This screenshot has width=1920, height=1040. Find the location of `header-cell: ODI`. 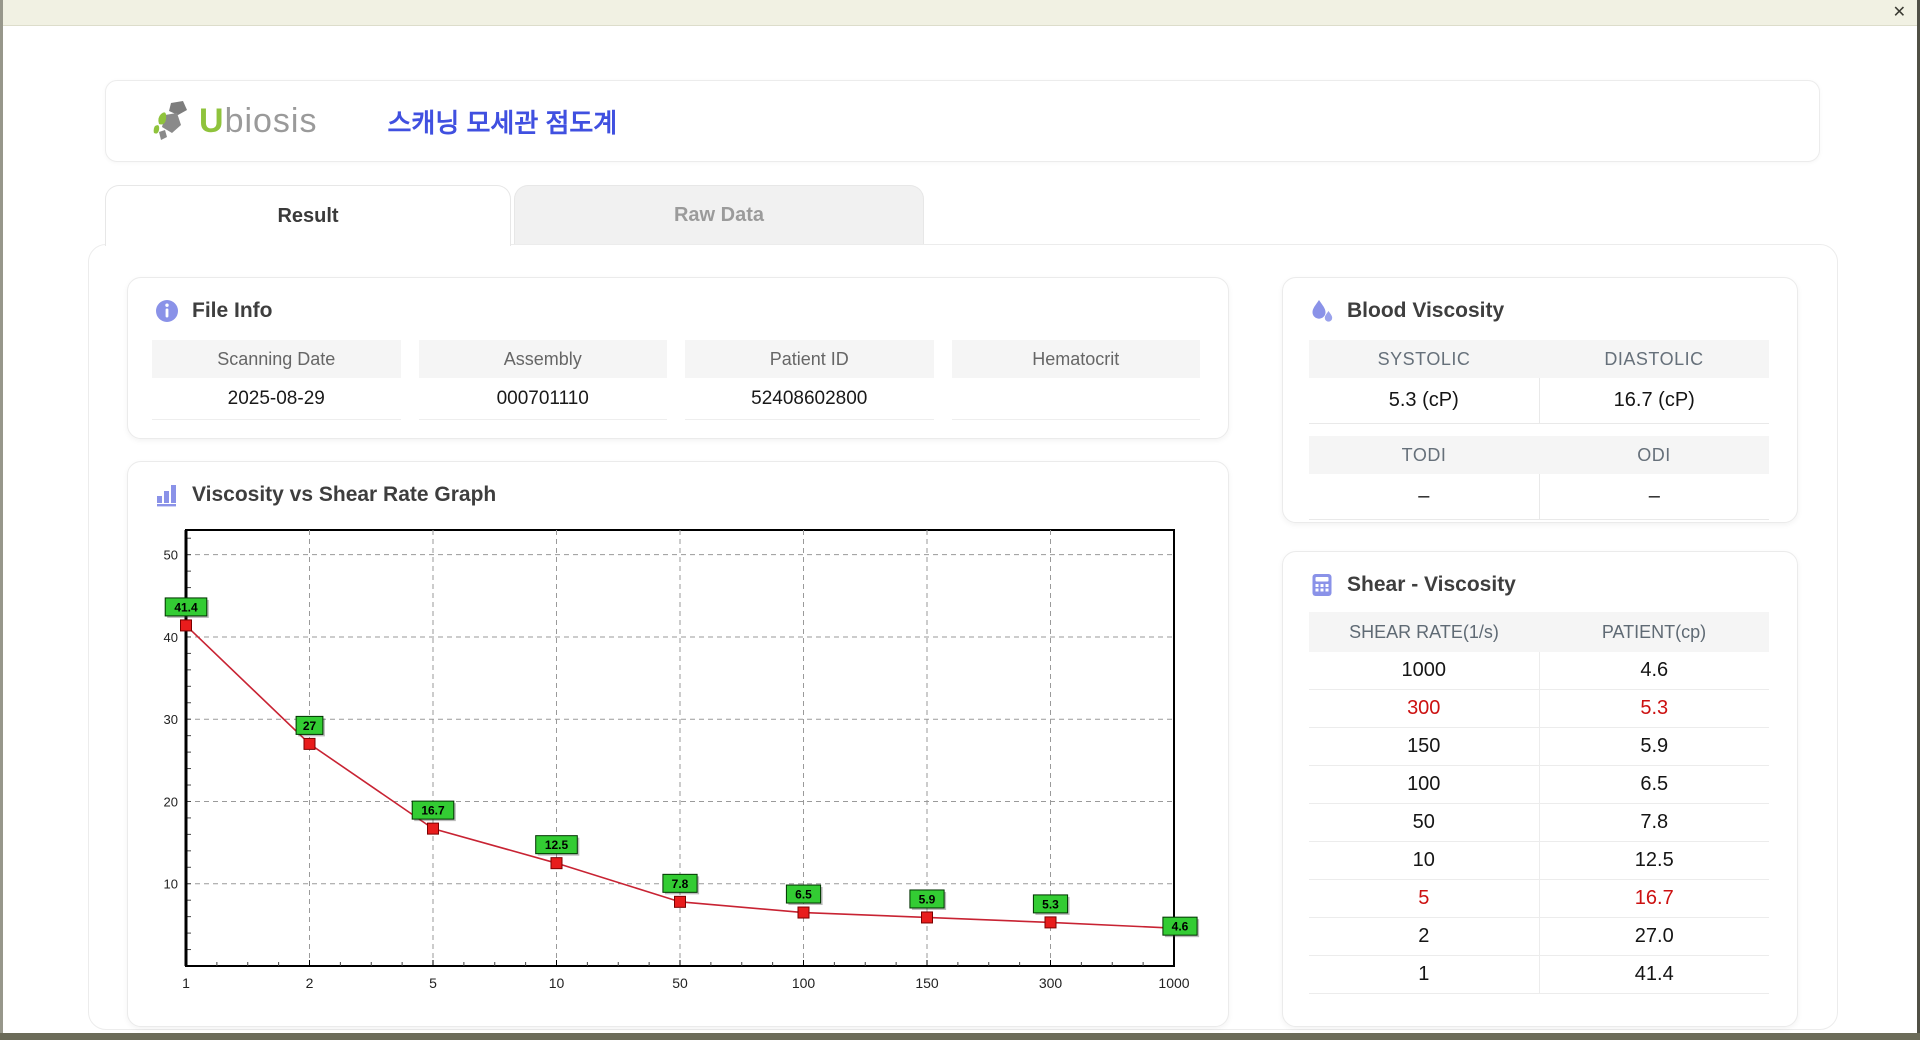

header-cell: ODI is located at coordinates (1654, 454).